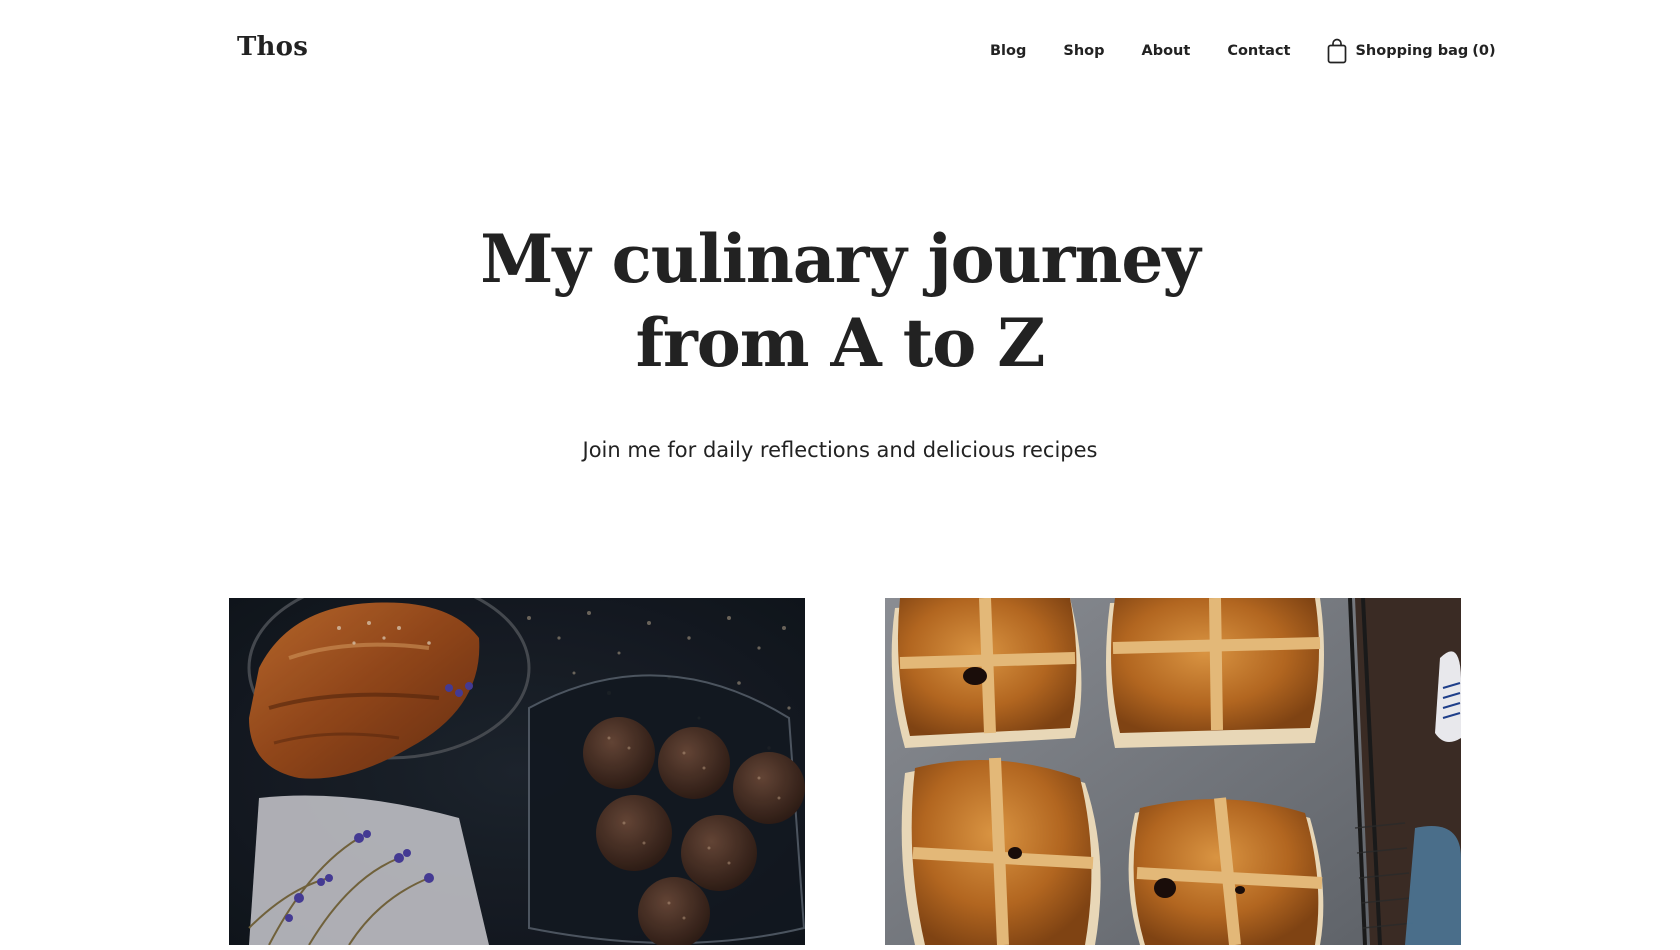  Describe the element at coordinates (1258, 51) in the screenshot. I see `nav-item-contact: Contact` at that location.